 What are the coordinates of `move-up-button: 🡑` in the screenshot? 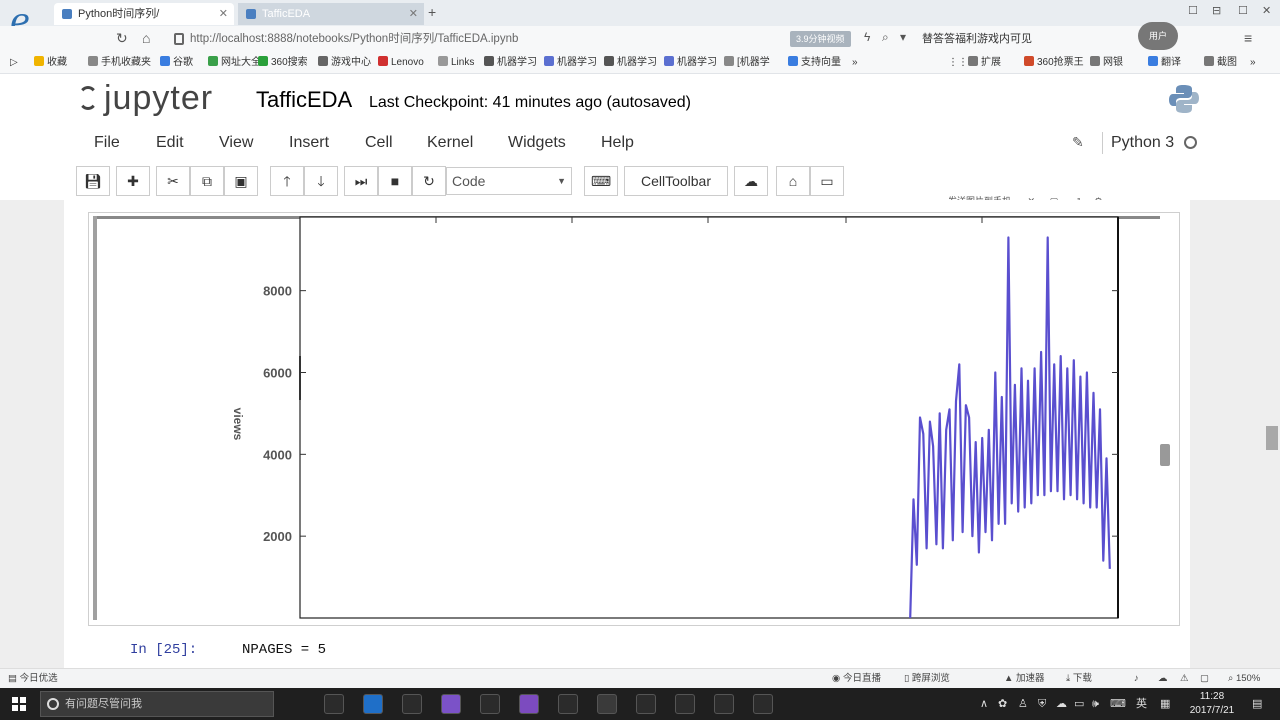 It's located at (287, 181).